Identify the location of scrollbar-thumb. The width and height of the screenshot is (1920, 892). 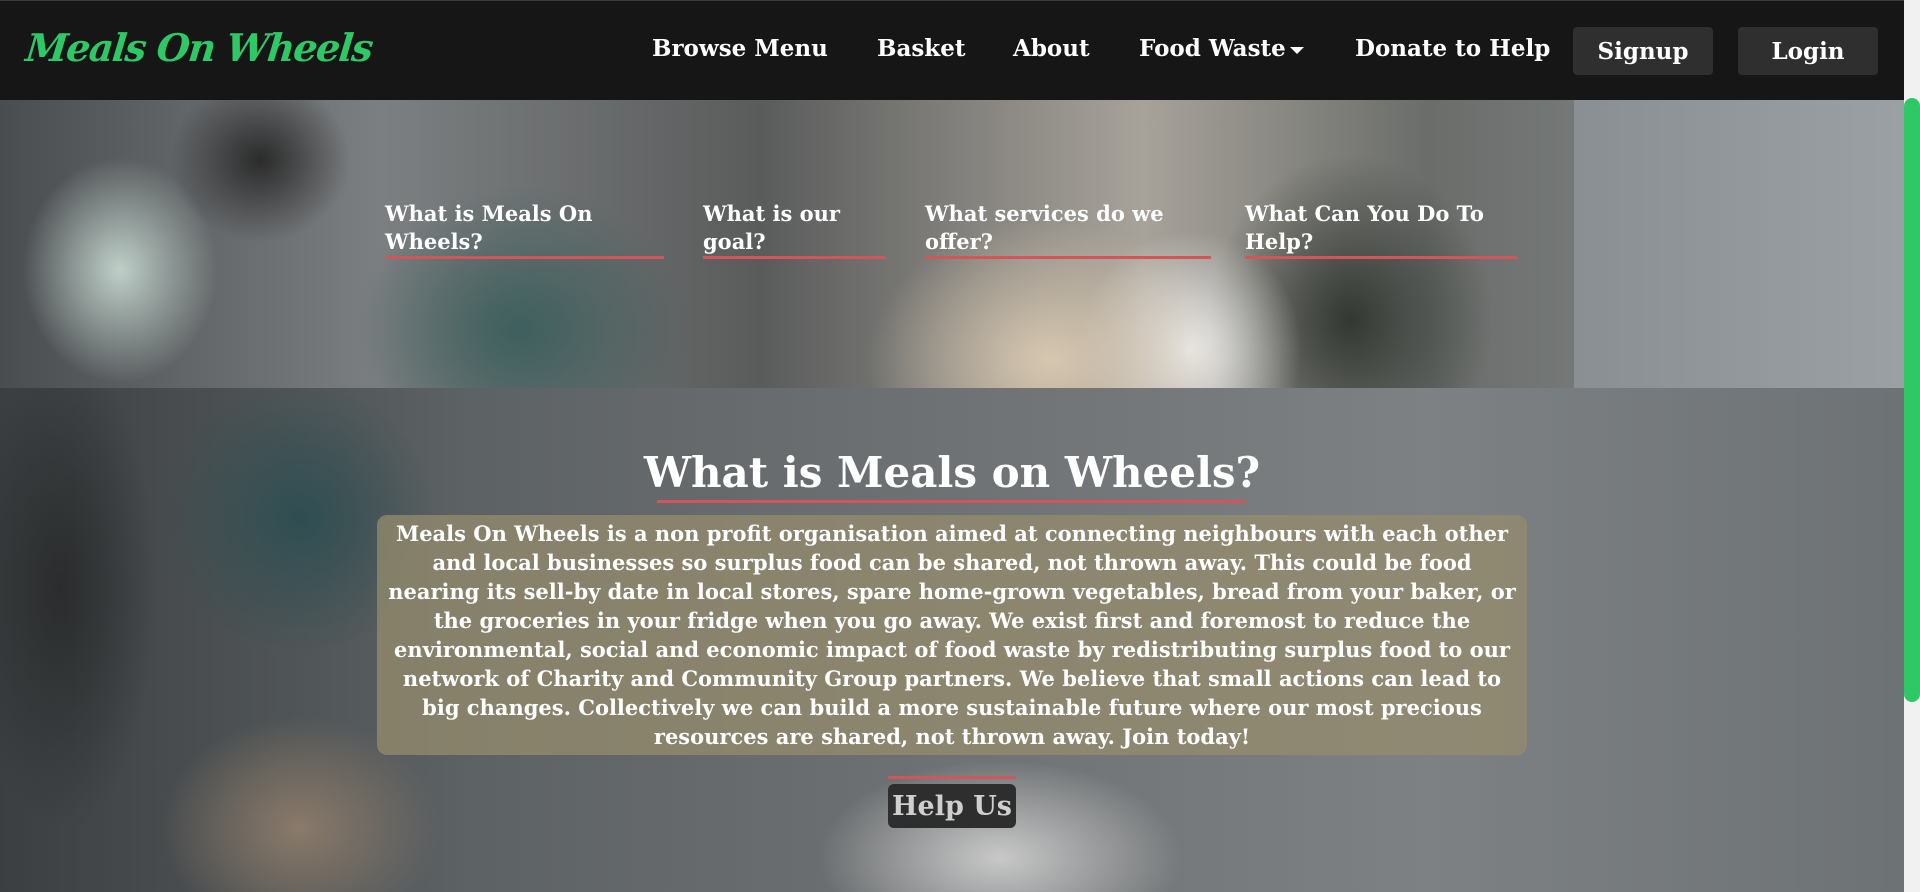
(1912, 400).